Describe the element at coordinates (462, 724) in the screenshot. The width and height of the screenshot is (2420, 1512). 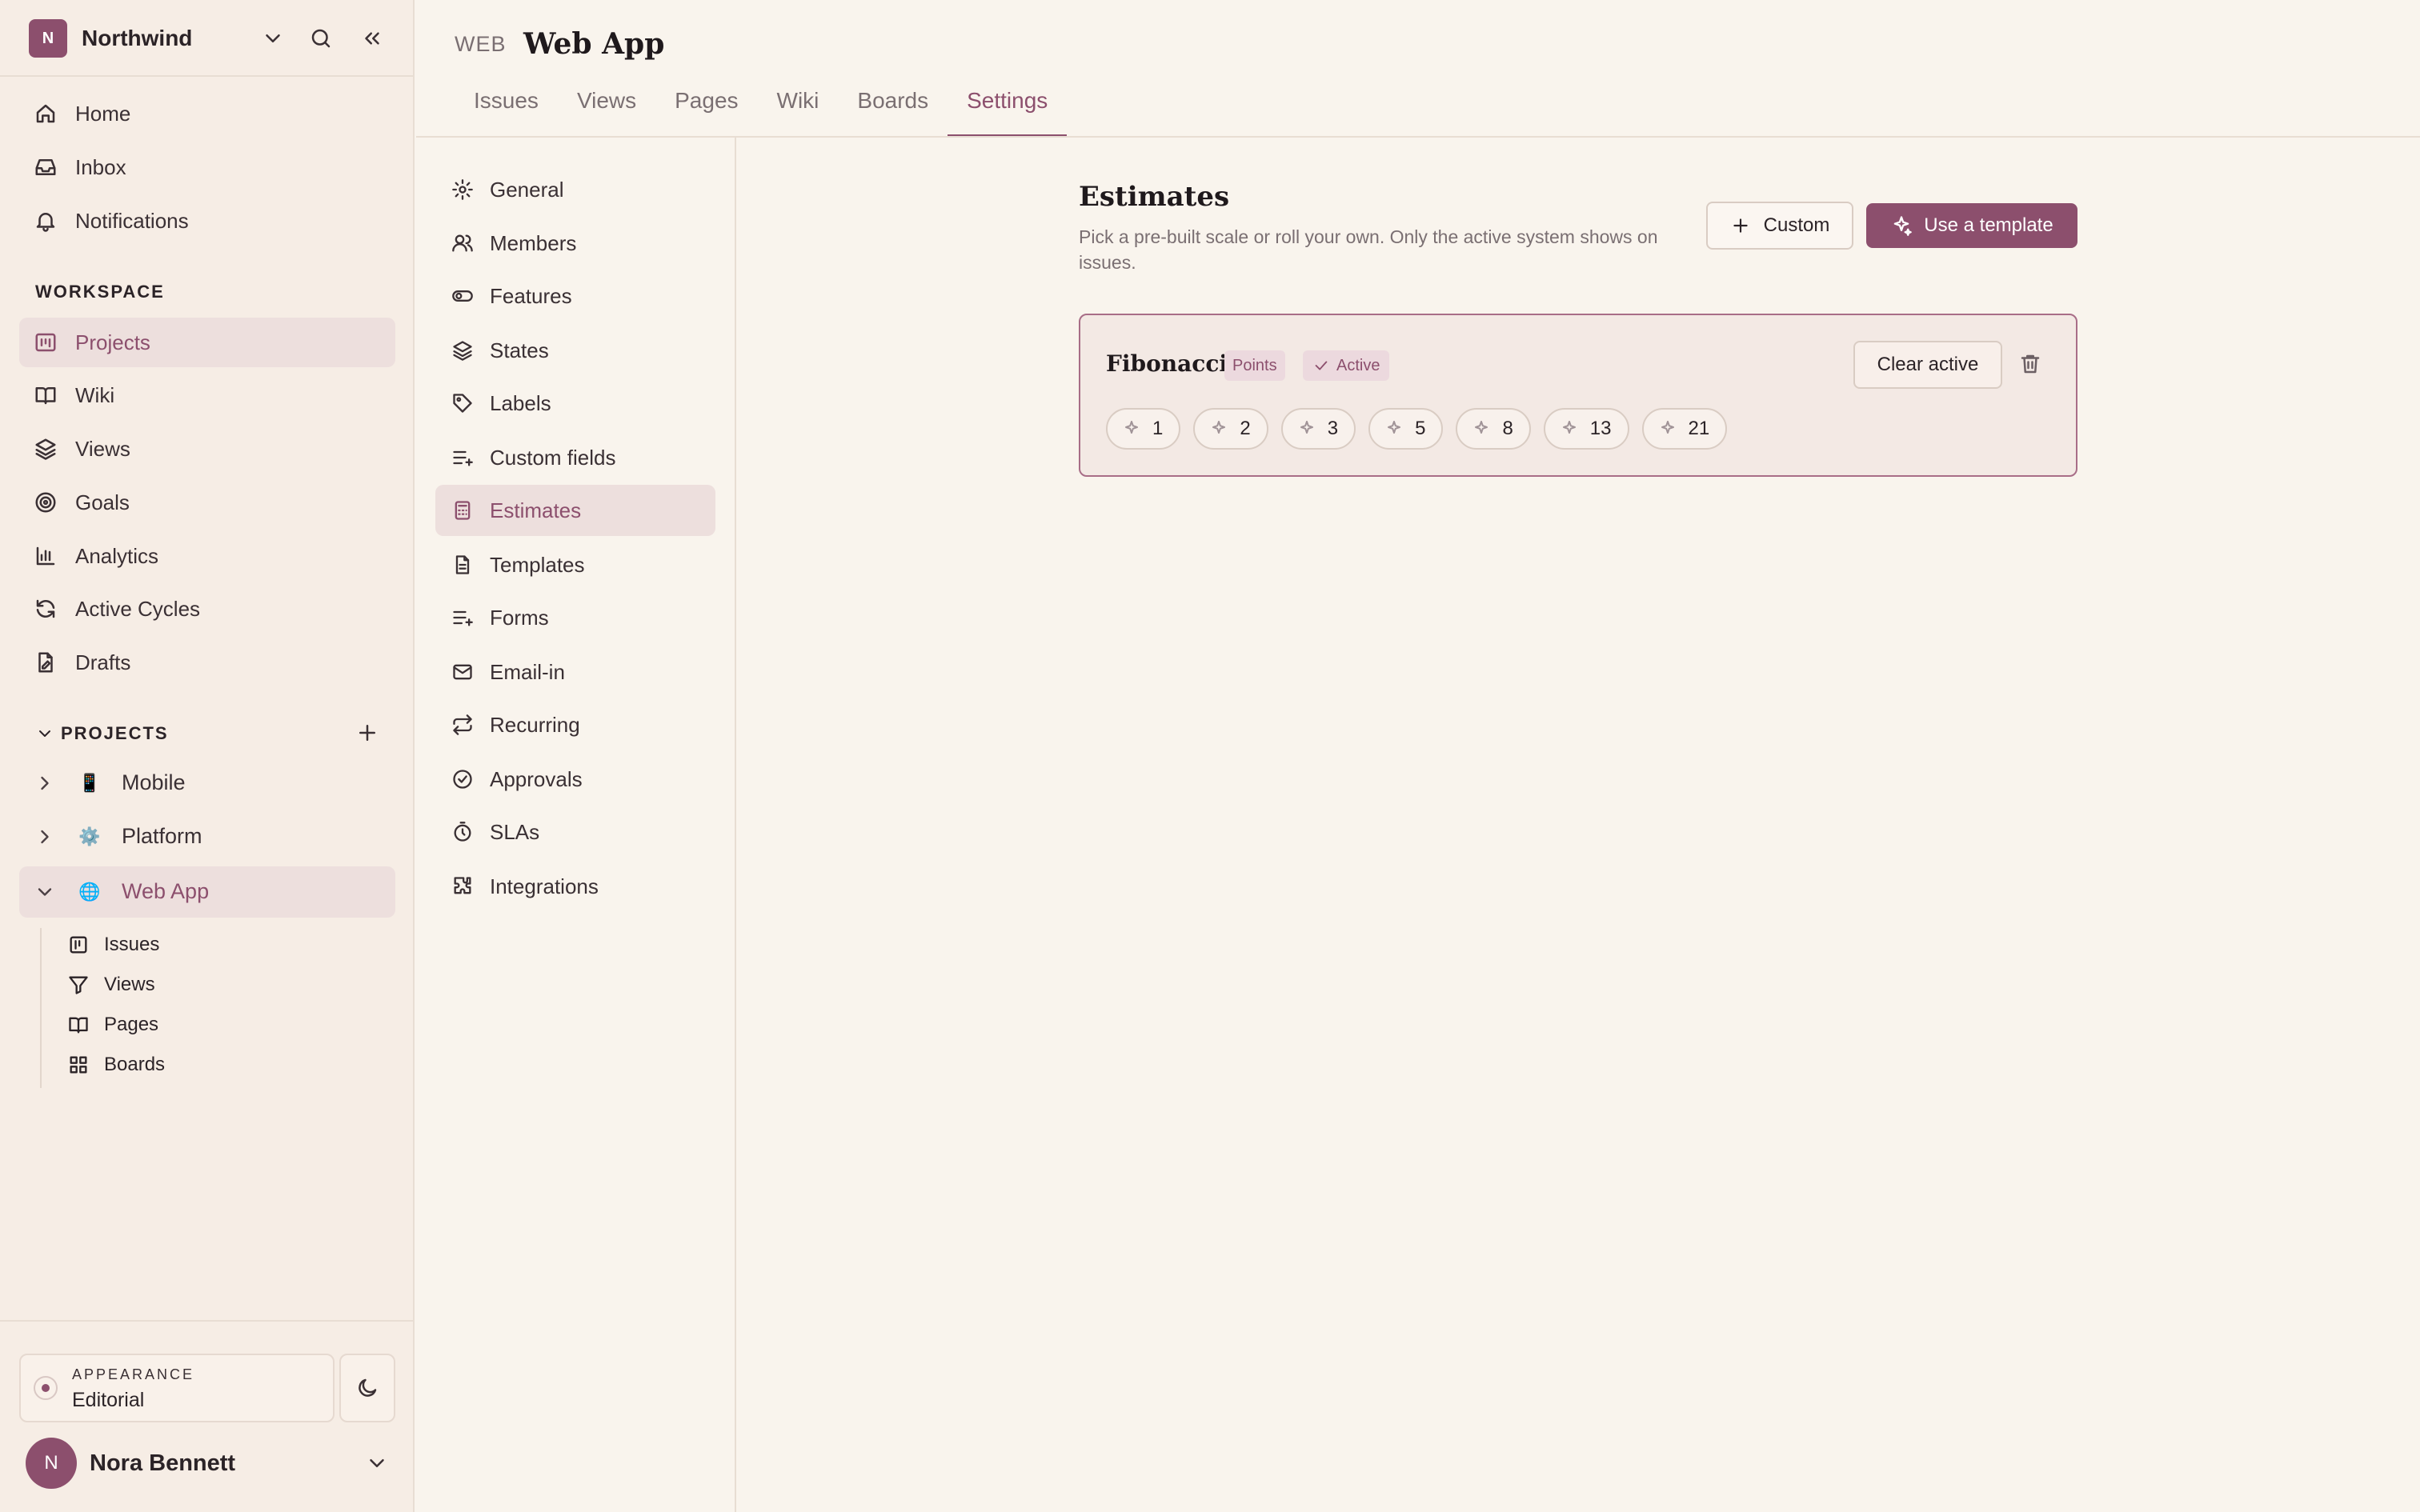
I see `repeat-icon` at that location.